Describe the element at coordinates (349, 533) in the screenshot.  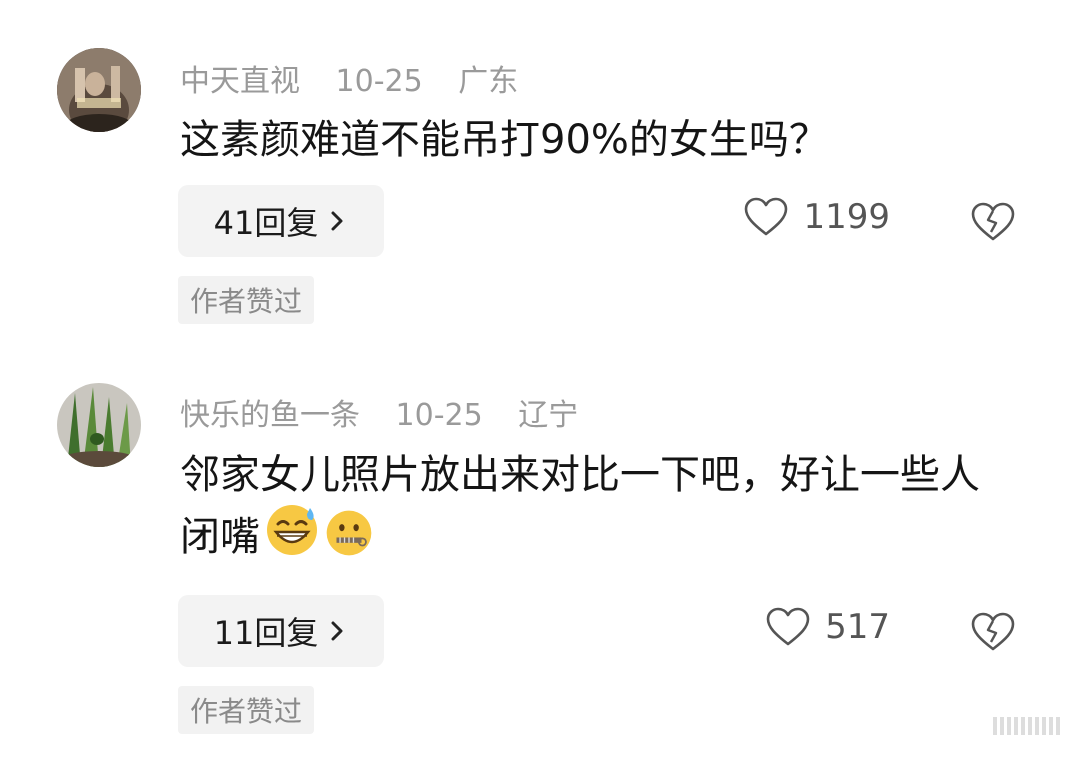
I see `zipper-mouth-emoji` at that location.